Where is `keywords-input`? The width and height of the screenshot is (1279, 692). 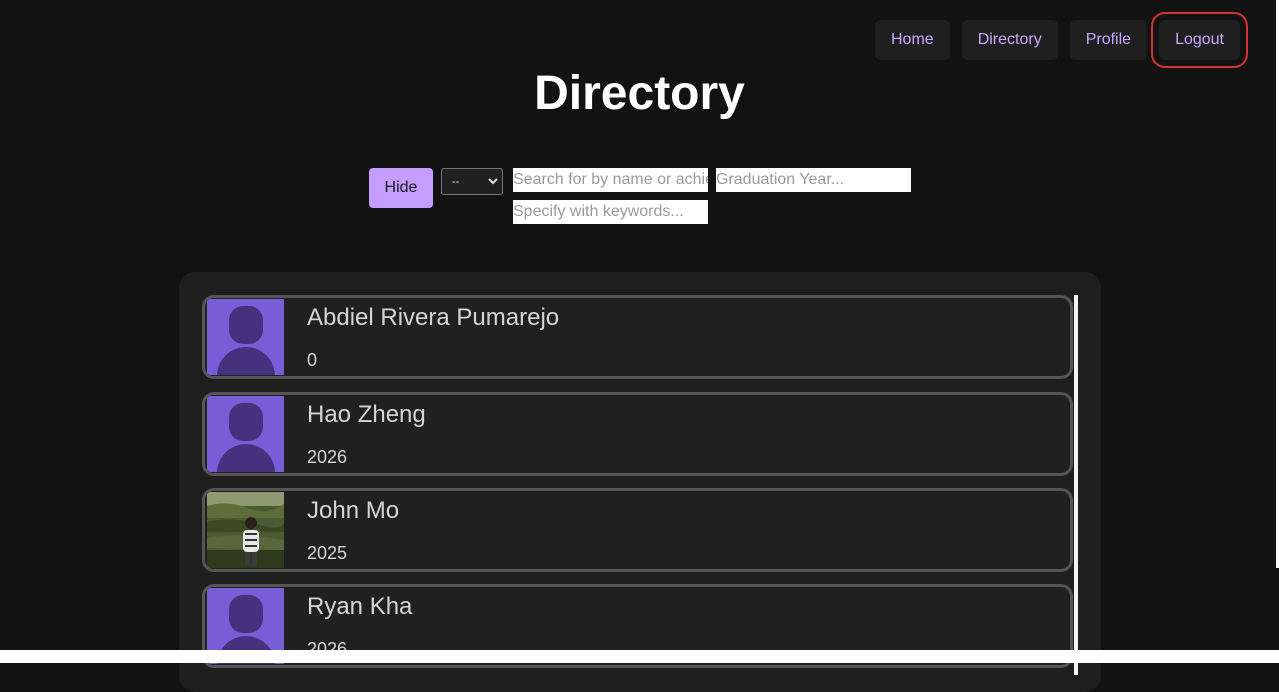
keywords-input is located at coordinates (610, 212).